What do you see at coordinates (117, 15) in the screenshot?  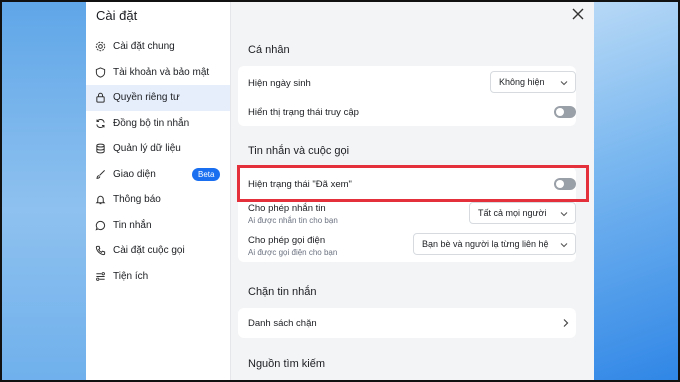 I see `sidebar-title: Cài đặt` at bounding box center [117, 15].